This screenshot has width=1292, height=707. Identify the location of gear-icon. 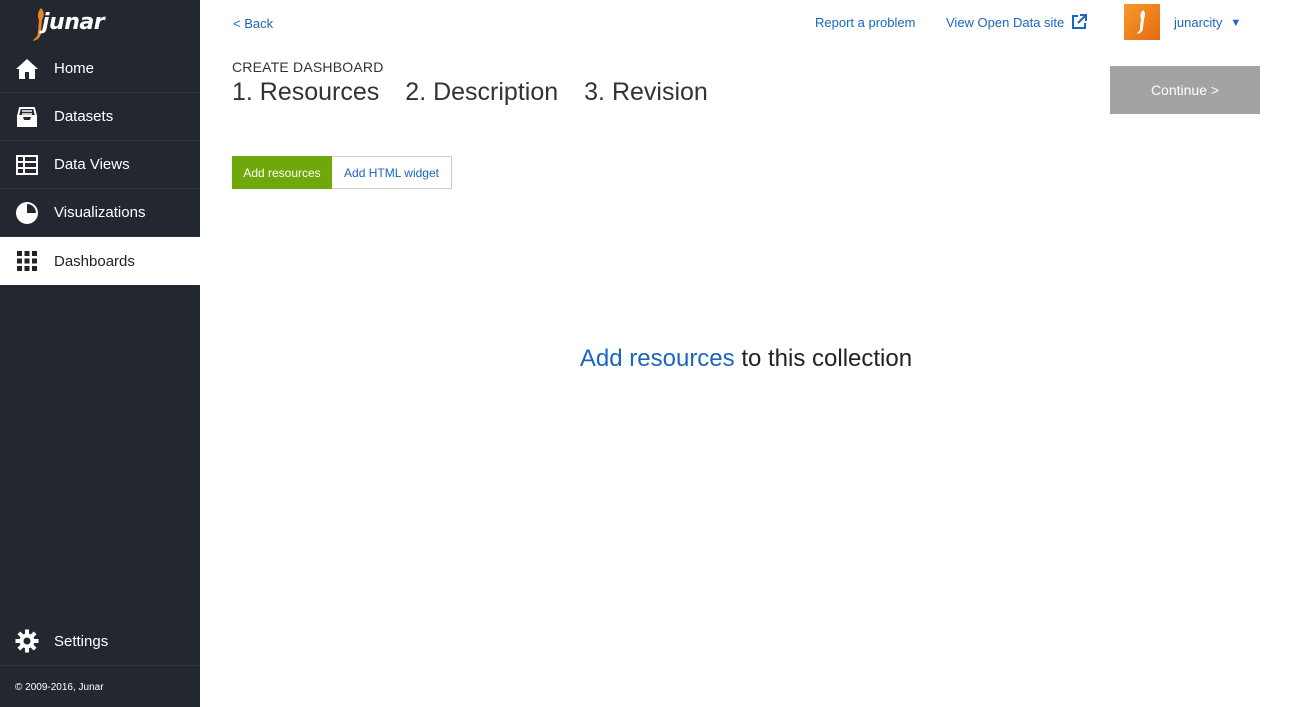
(27, 641).